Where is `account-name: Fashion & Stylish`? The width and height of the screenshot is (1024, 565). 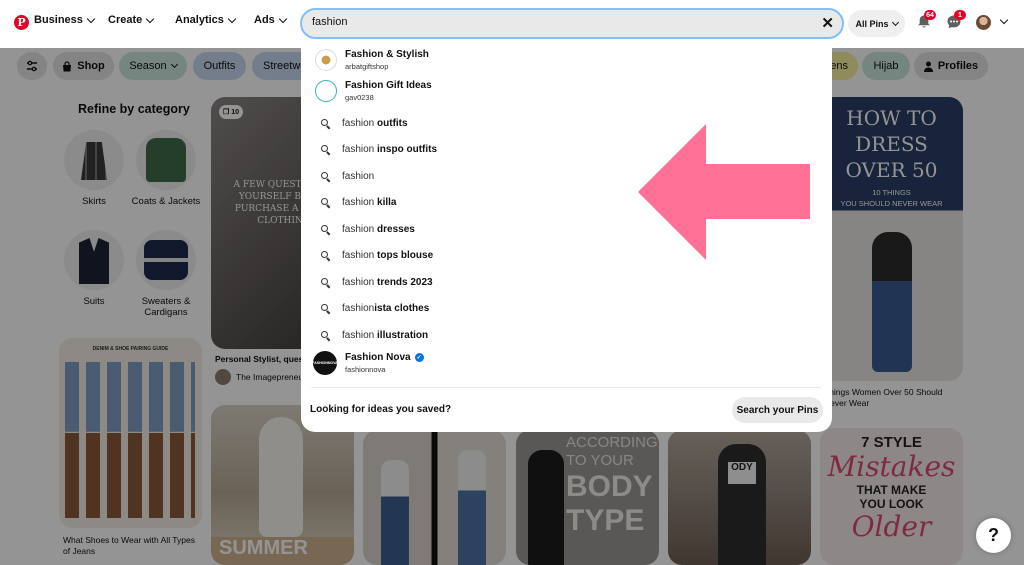 account-name: Fashion & Stylish is located at coordinates (387, 54).